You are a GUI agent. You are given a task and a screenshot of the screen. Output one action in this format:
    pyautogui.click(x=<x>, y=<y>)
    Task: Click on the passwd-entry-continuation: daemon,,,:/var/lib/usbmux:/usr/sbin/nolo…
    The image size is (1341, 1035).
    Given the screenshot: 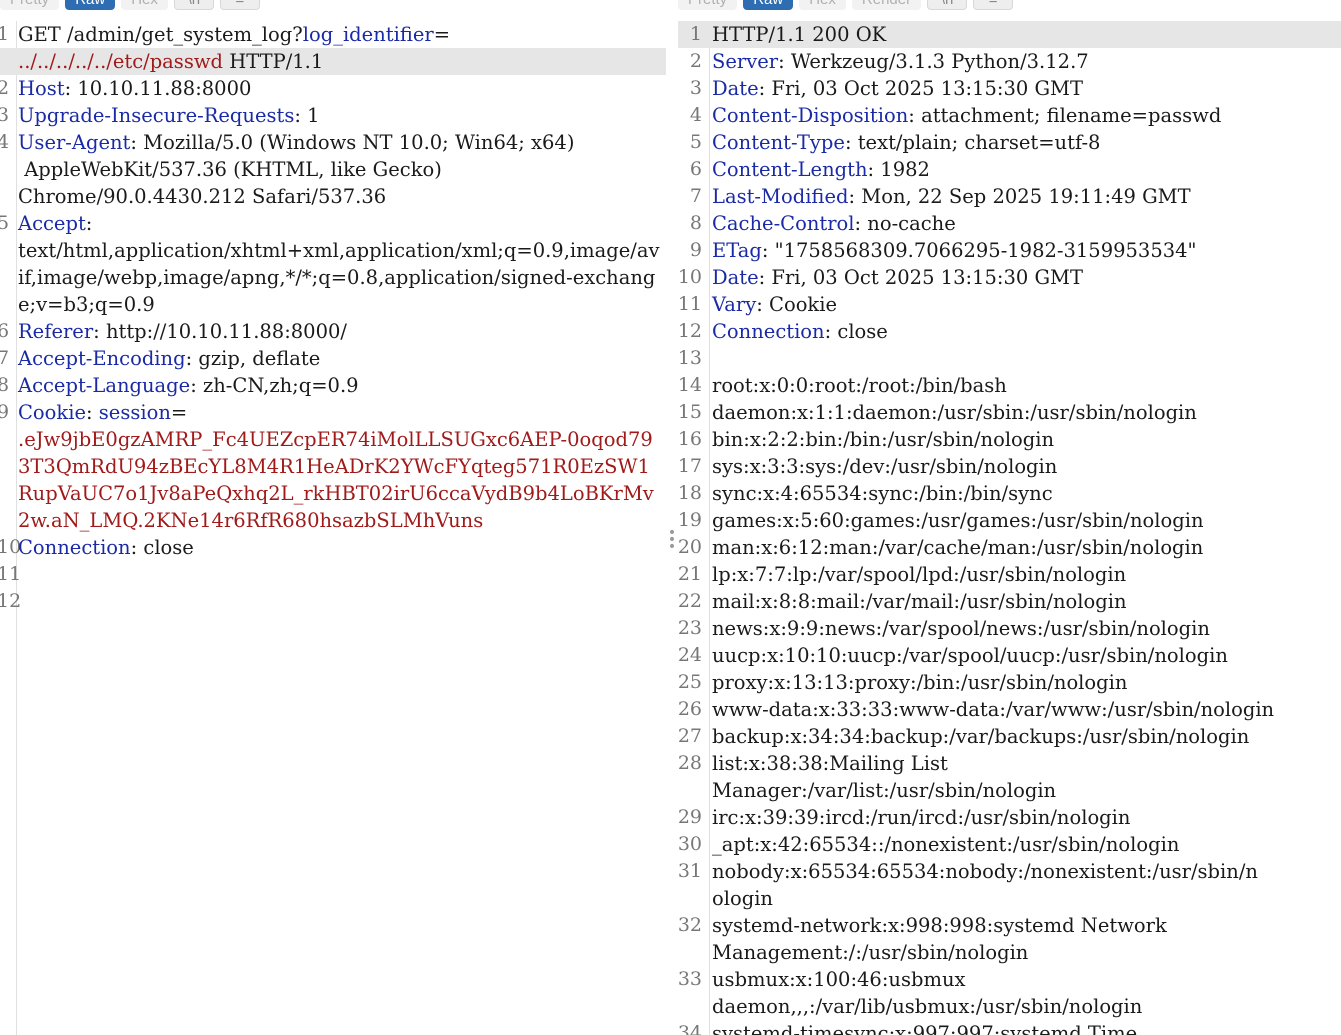 What is the action you would take?
    pyautogui.click(x=1009, y=1006)
    